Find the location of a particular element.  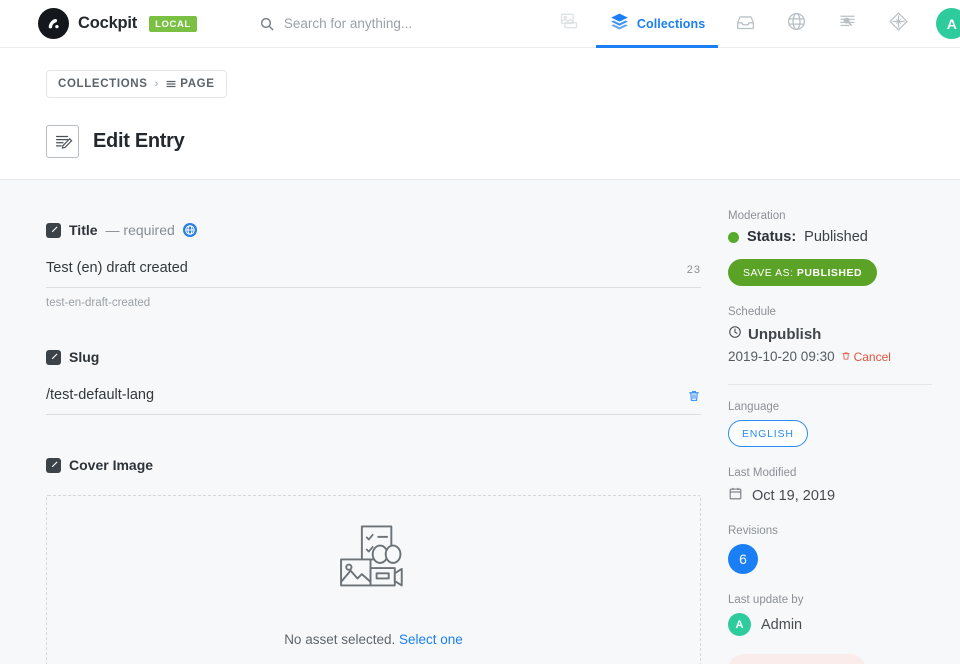

active-tab-underline is located at coordinates (657, 46).